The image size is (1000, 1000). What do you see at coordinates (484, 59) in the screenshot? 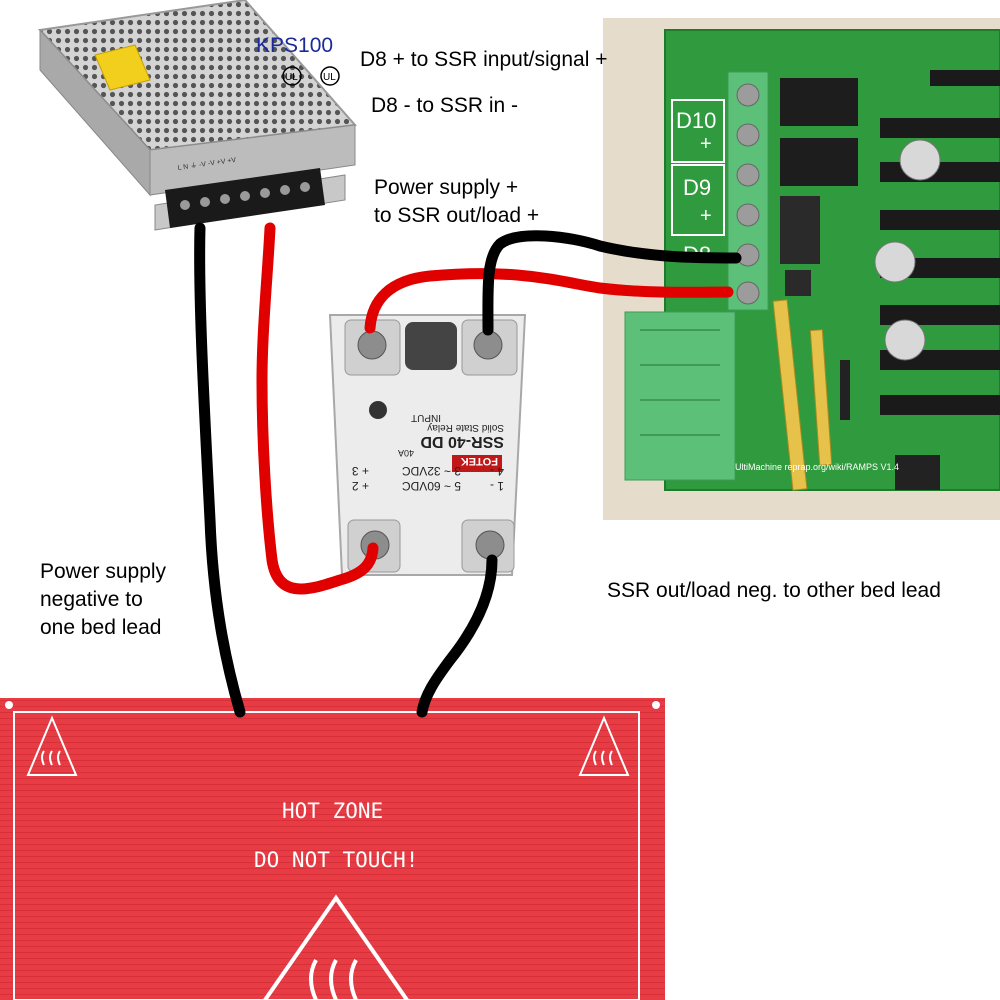
I see `label-d8-plus: D8 + to SSR input/signal +` at bounding box center [484, 59].